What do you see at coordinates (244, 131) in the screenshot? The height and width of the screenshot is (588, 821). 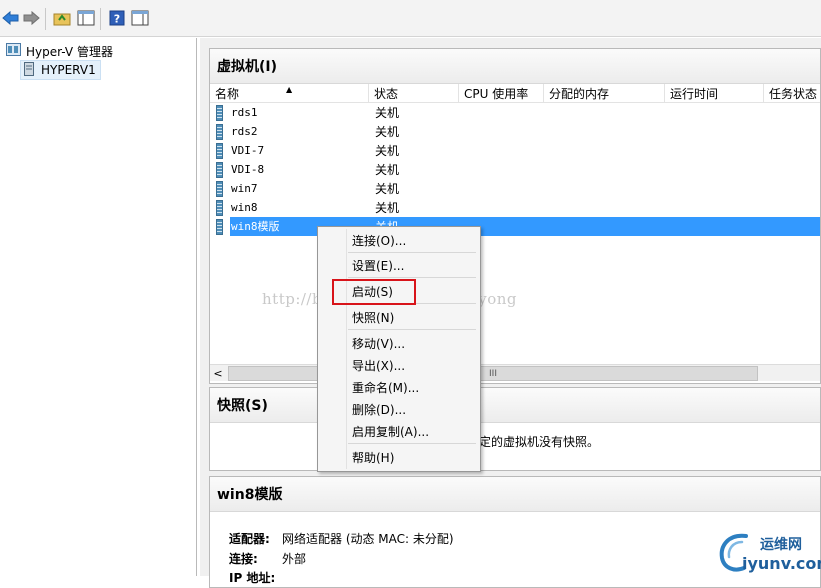 I see `vm-name: rds2` at bounding box center [244, 131].